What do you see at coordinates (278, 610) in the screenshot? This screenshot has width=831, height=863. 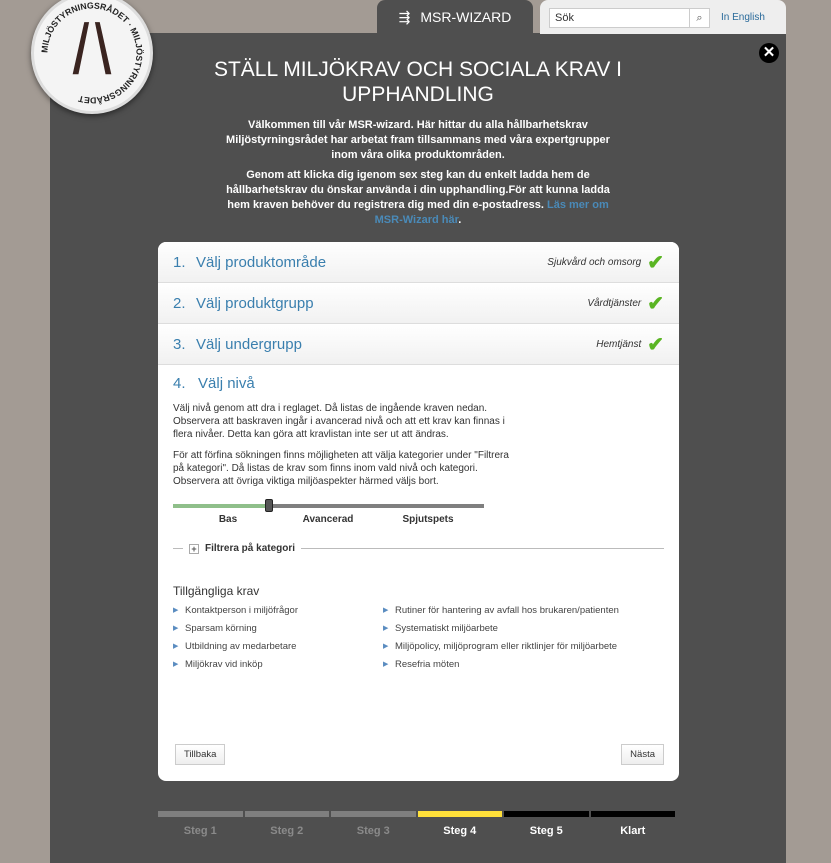 I see `requirement-item: Kontaktperson i miljöfrågor` at bounding box center [278, 610].